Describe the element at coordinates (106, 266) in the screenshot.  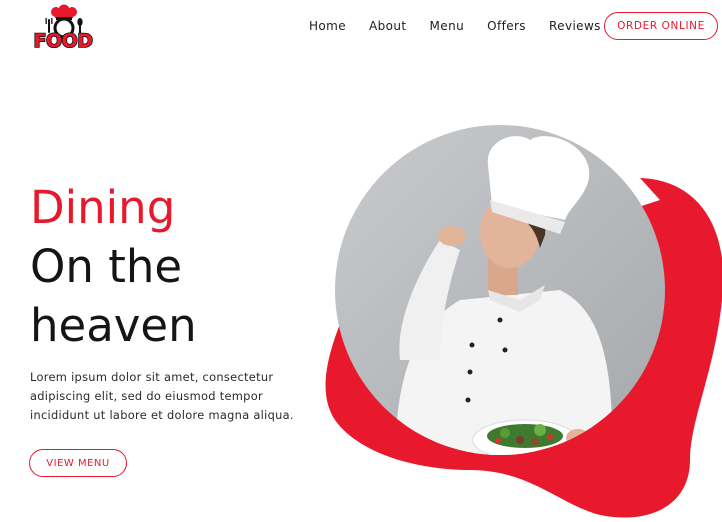
I see `hero-title-line2: On the` at that location.